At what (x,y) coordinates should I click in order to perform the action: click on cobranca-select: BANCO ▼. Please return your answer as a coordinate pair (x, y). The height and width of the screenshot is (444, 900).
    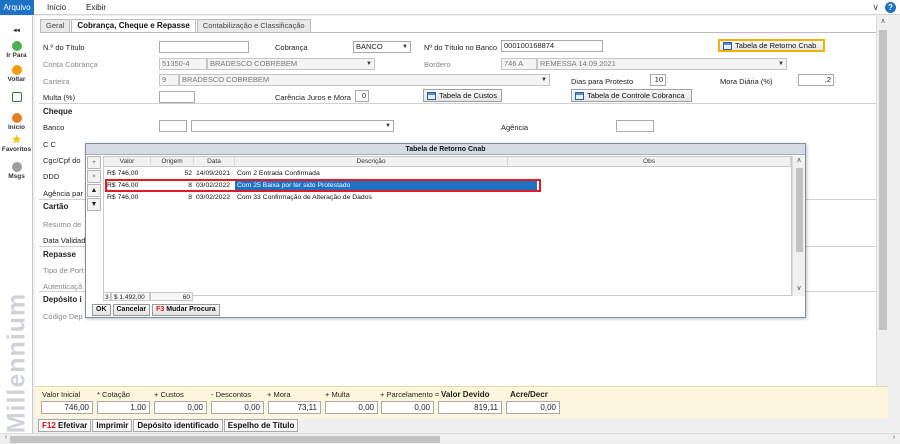
    Looking at the image, I should click on (382, 47).